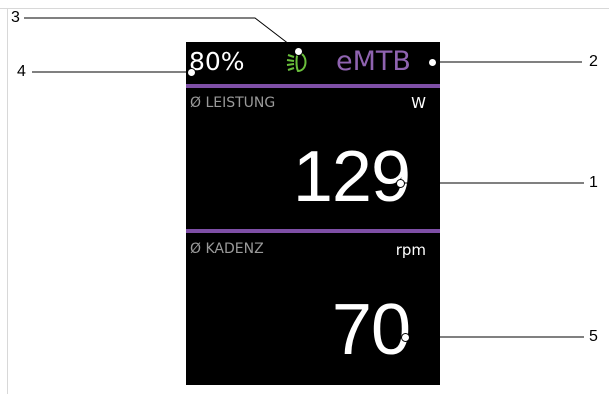  What do you see at coordinates (593, 61) in the screenshot?
I see `callout-2-number: 2` at bounding box center [593, 61].